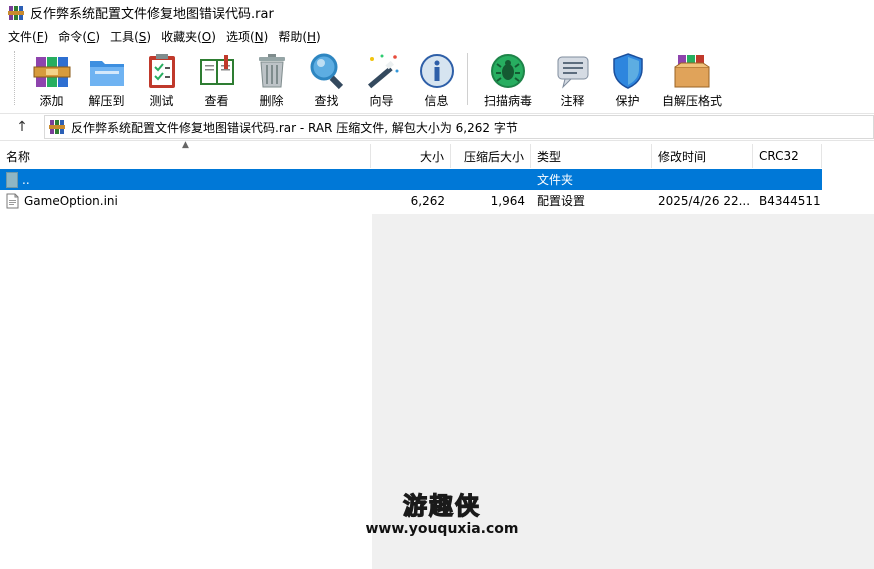 This screenshot has height=569, width=874. I want to click on delete-button: 删除, so click(271, 78).